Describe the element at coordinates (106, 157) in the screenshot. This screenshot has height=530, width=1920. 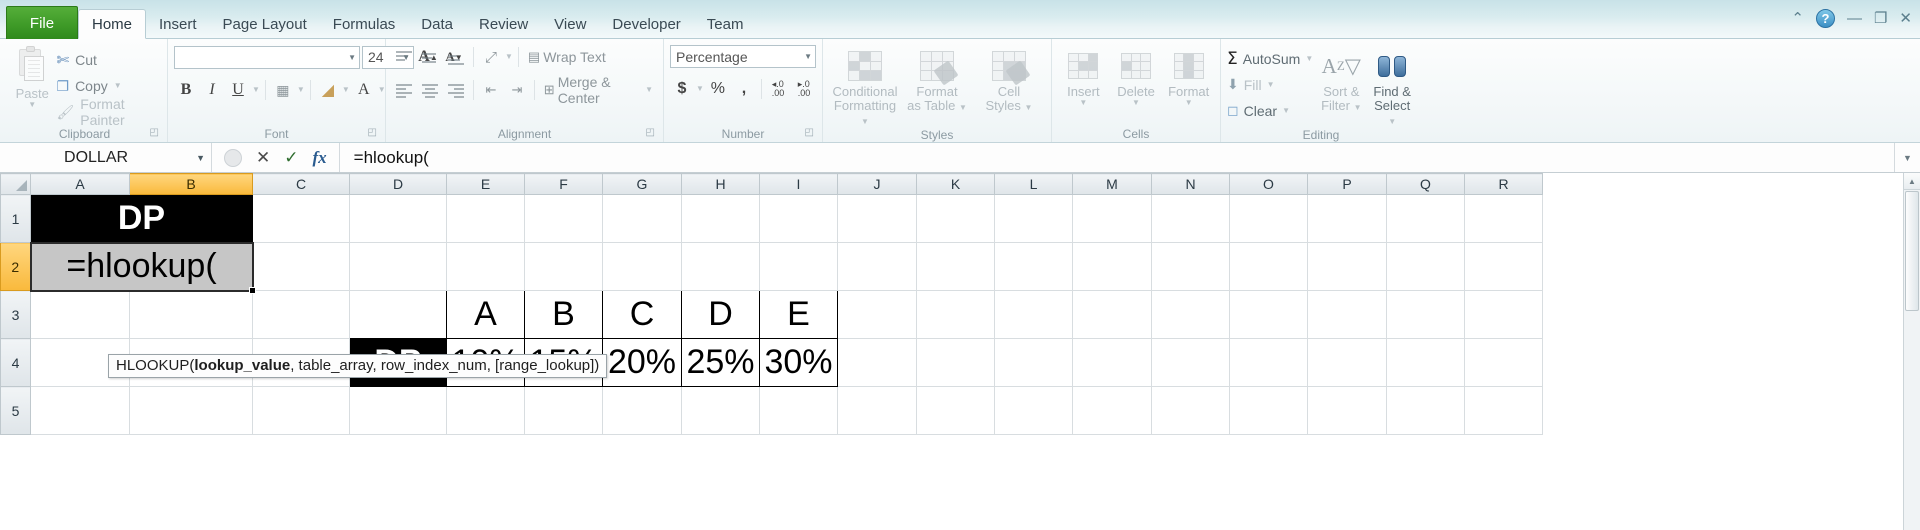
I see `name-box: DOLLAR ▼` at that location.